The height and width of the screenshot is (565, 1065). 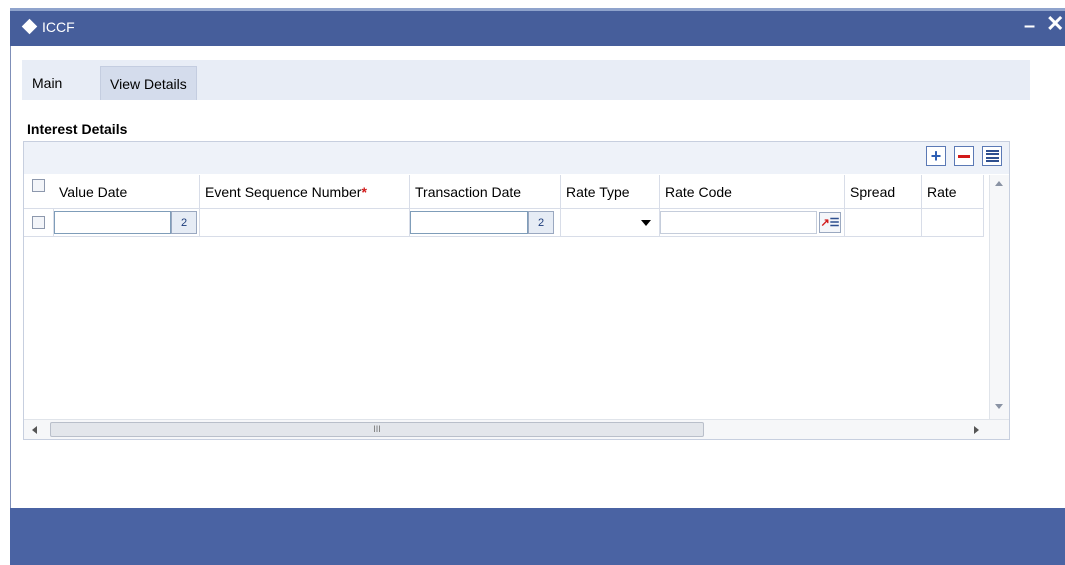 I want to click on rate-code-input, so click(x=738, y=222).